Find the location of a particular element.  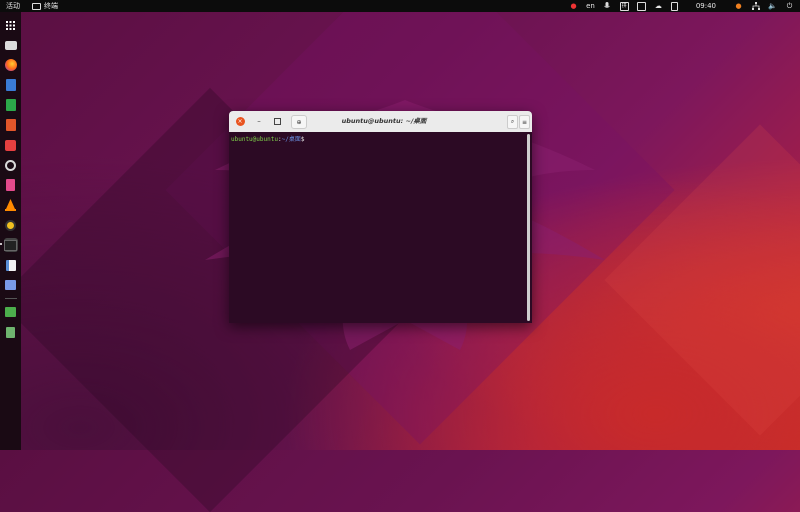

dock-vlc is located at coordinates (11, 205).